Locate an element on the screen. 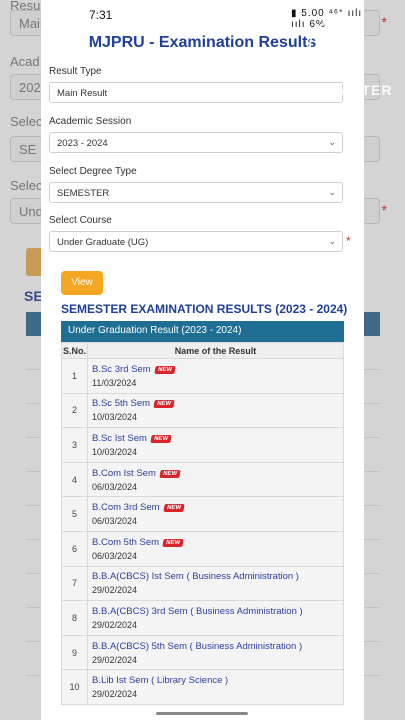 This screenshot has height=720, width=405. result-link: B.Sc 5th Sem is located at coordinates (121, 403).